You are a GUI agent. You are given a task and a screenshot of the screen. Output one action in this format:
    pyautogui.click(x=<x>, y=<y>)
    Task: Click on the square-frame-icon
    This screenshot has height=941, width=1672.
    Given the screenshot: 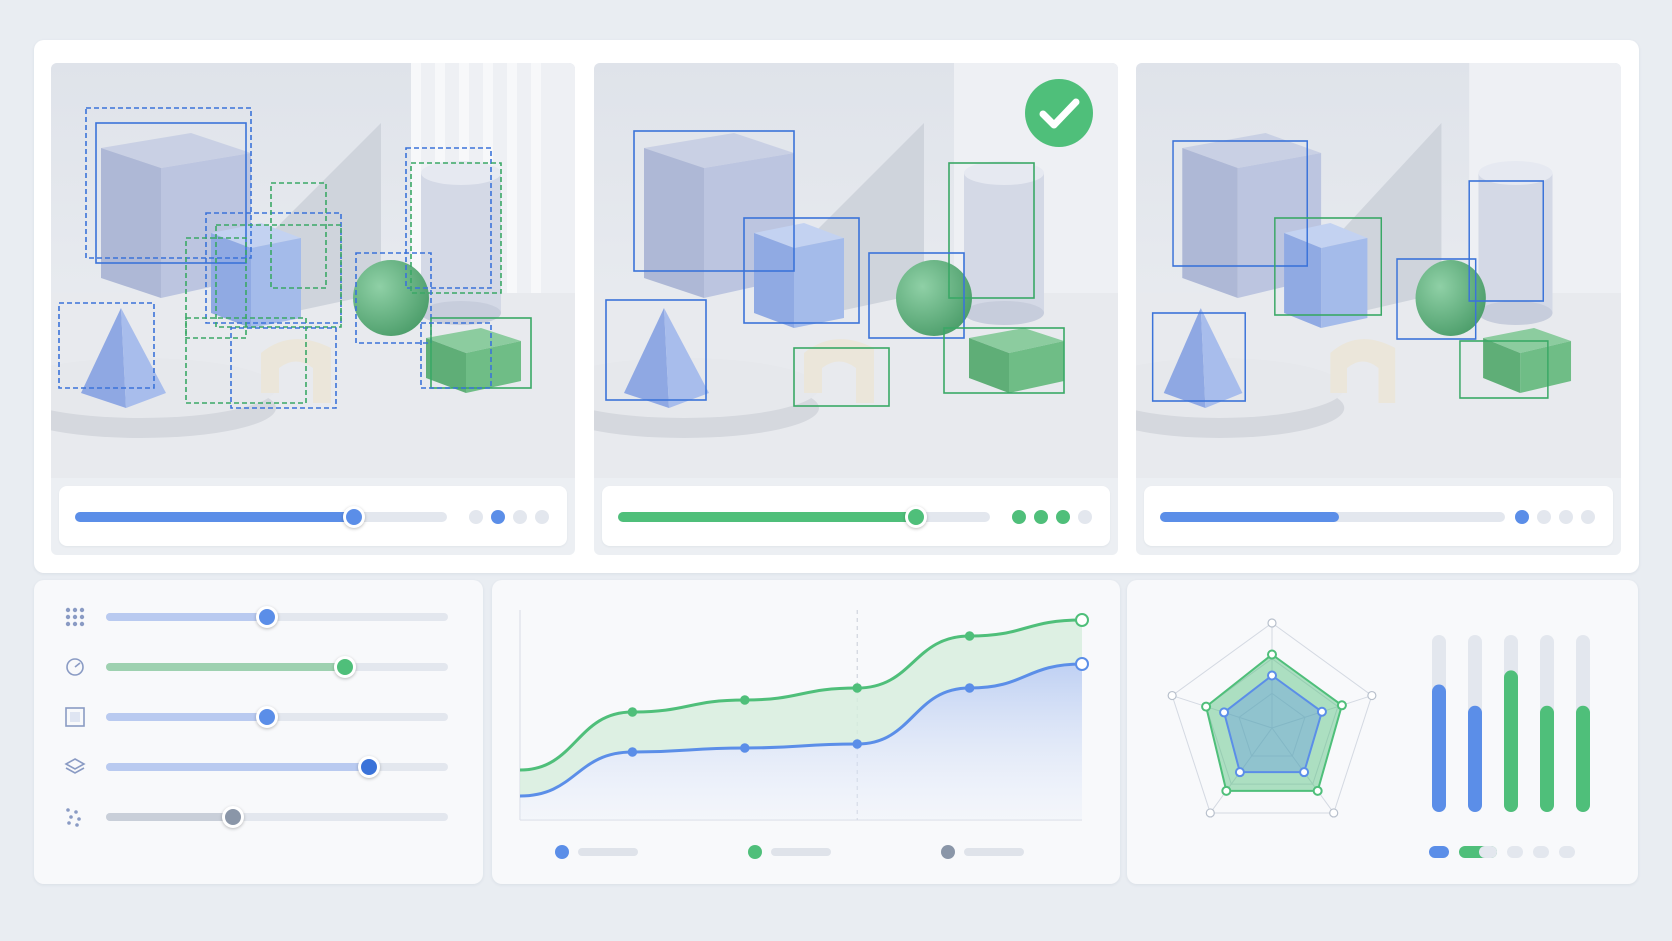 What is the action you would take?
    pyautogui.click(x=75, y=717)
    